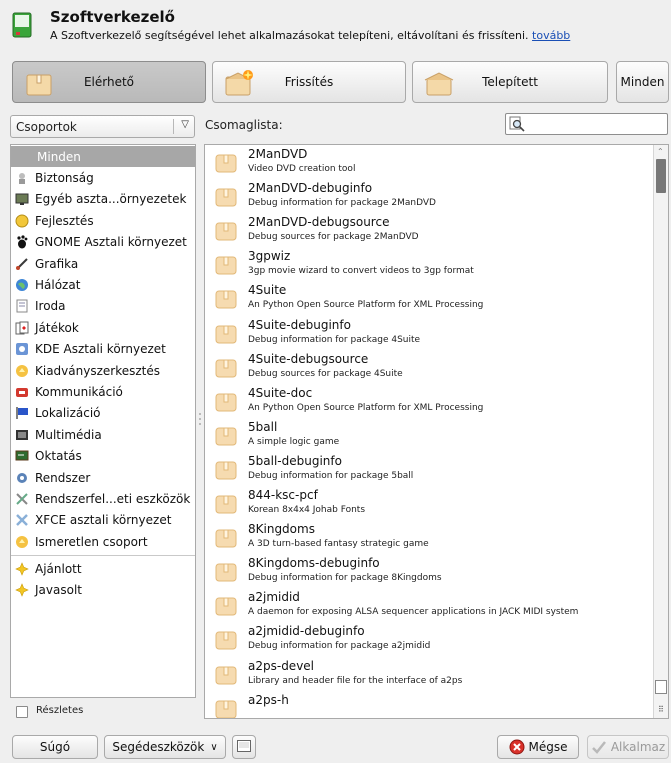 The image size is (671, 763). Describe the element at coordinates (263, 426) in the screenshot. I see `package-name: 5ball` at that location.